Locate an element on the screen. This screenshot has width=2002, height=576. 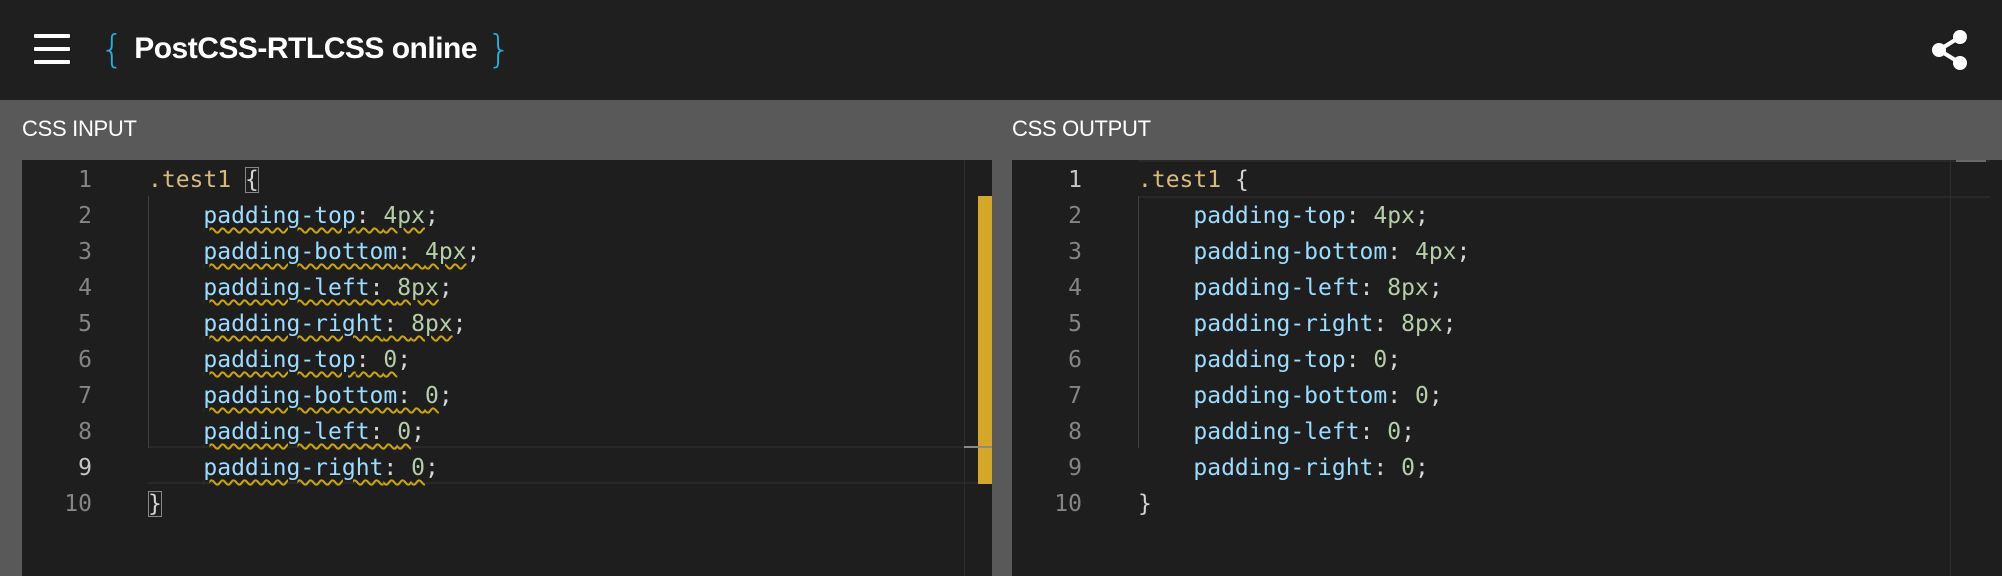
line-number: 5 is located at coordinates (1075, 324).